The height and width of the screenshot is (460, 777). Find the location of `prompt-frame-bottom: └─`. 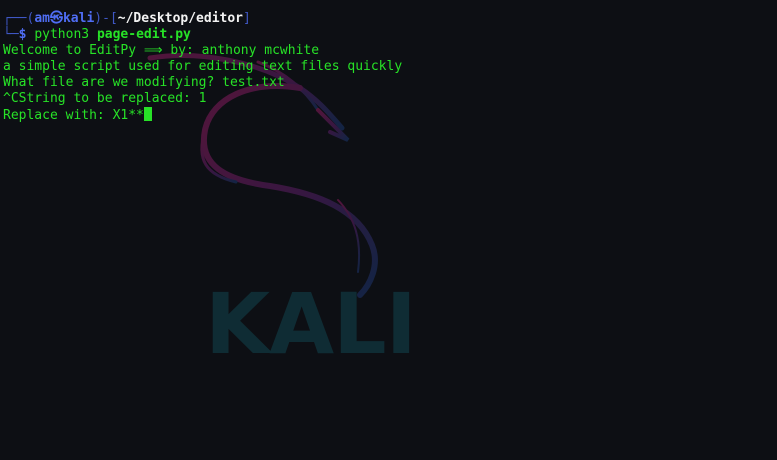

prompt-frame-bottom: └─ is located at coordinates (11, 34).